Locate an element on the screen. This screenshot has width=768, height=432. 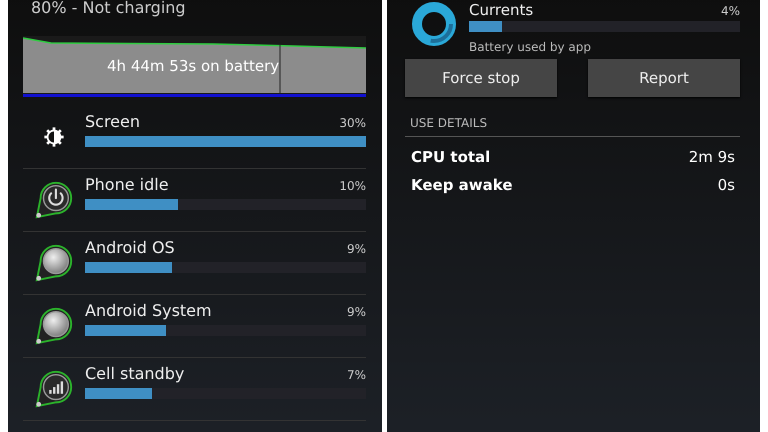
graph-caption: 4h 44m 53s on battery is located at coordinates (193, 66).